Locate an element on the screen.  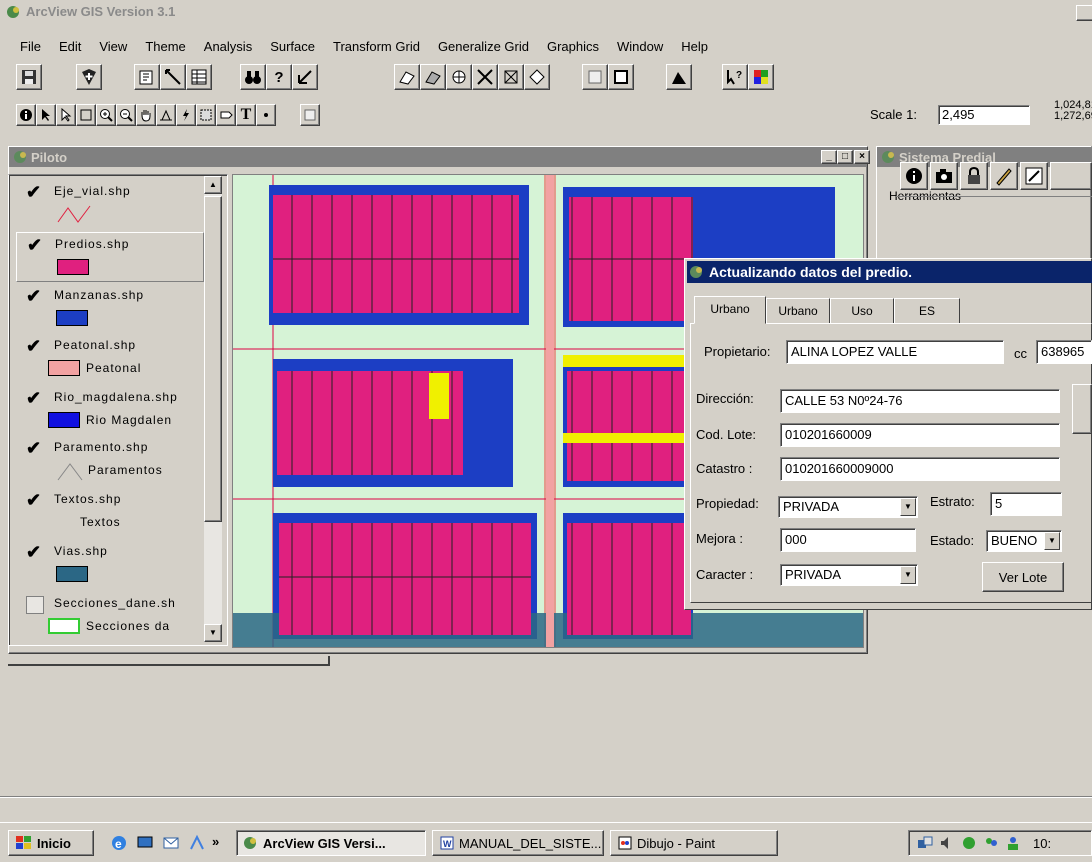
menu-surface: Surface is located at coordinates (292, 47).